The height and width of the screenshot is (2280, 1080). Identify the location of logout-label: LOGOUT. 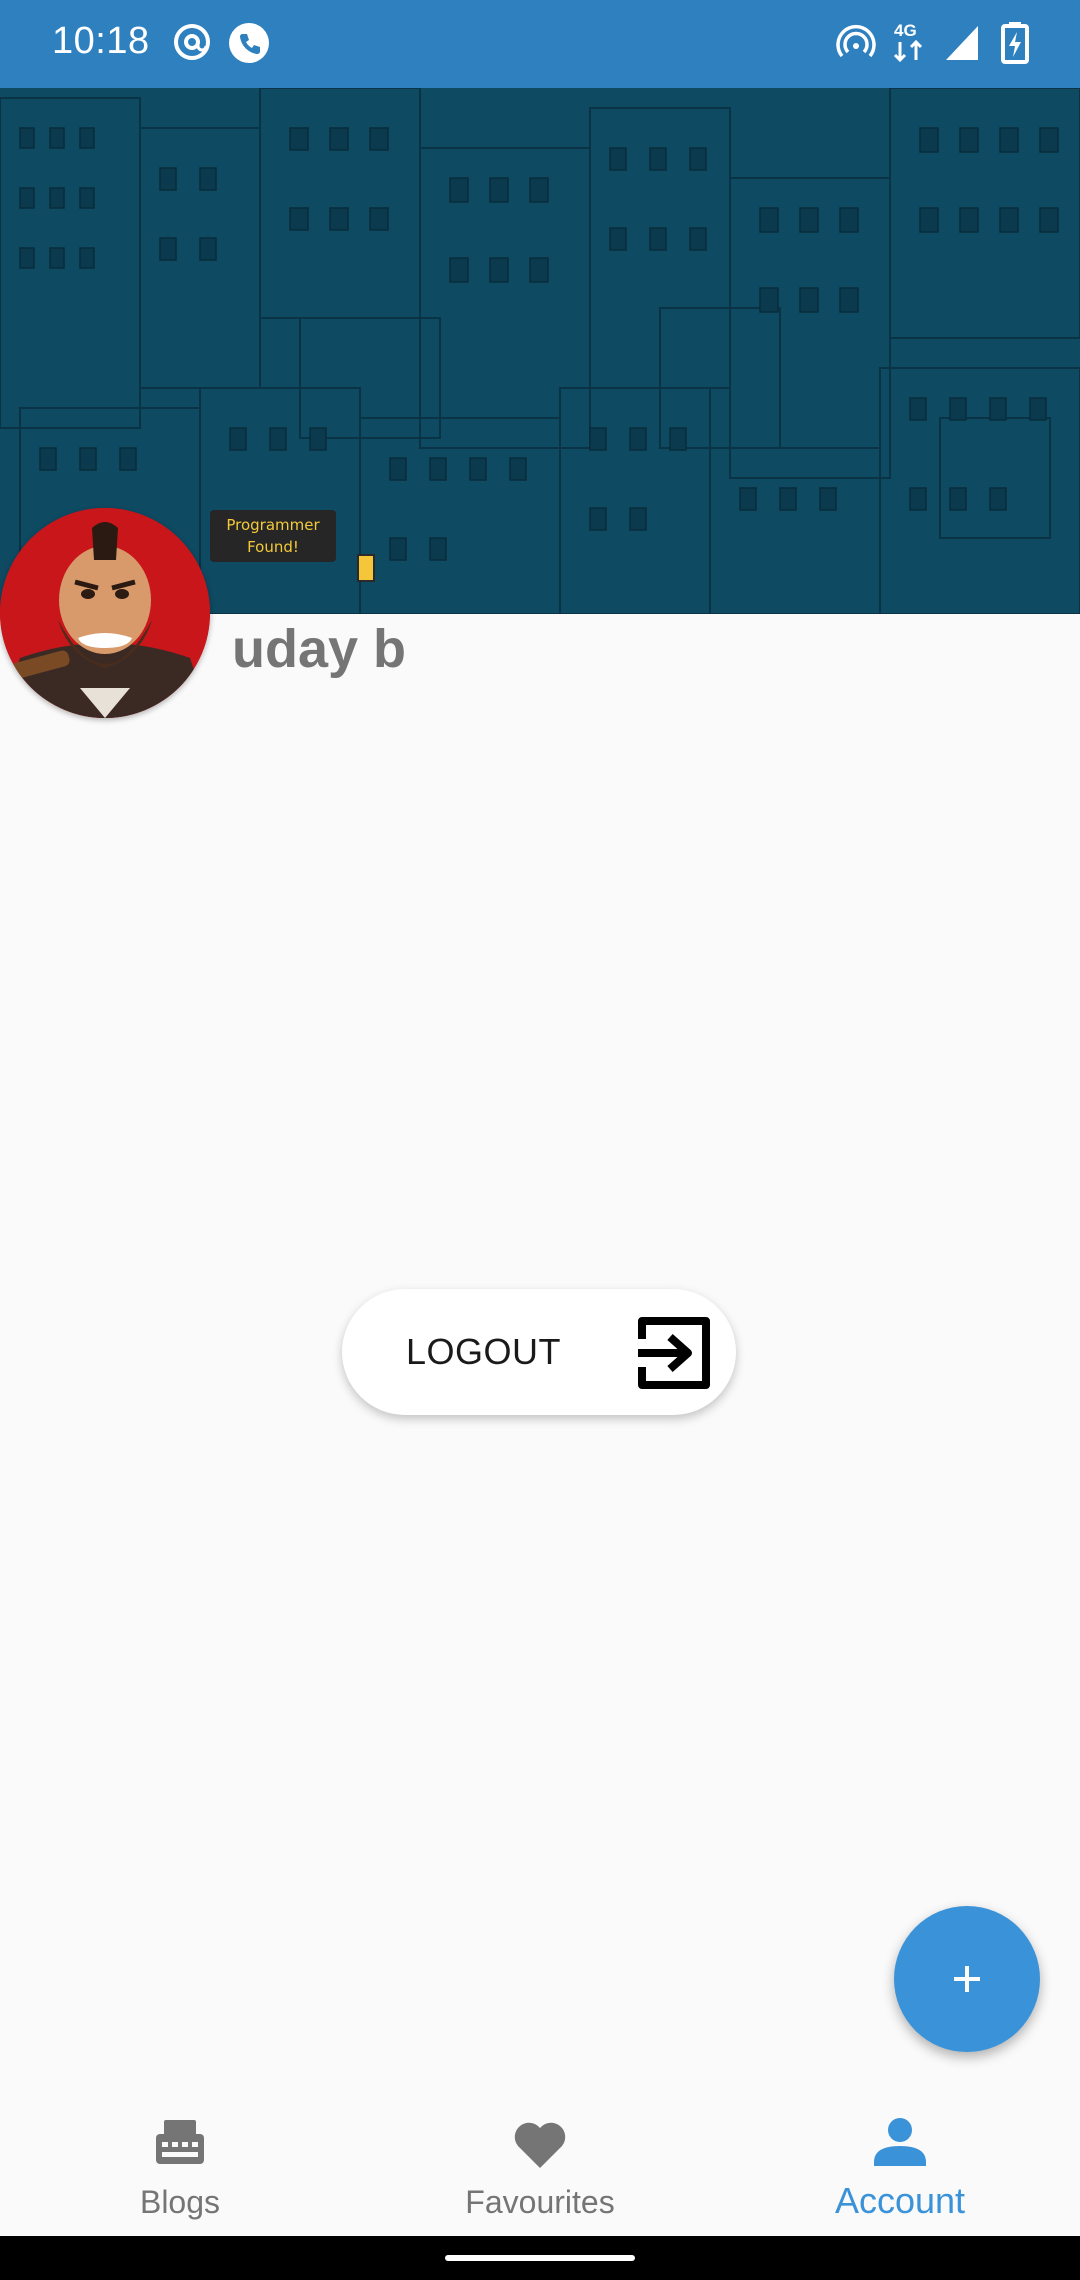
(484, 1351).